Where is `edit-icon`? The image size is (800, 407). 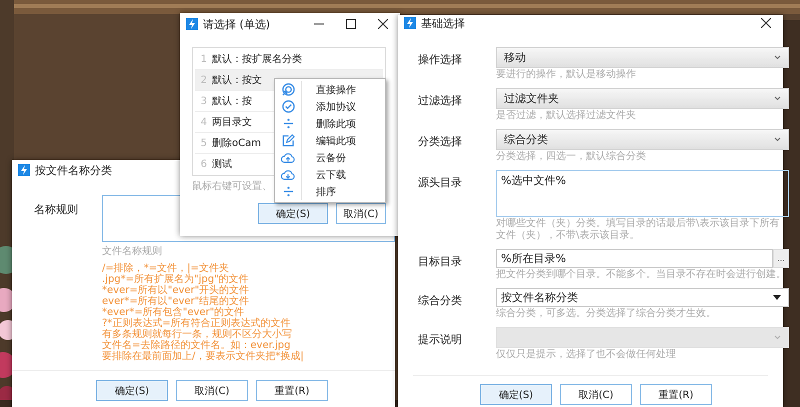 edit-icon is located at coordinates (288, 140).